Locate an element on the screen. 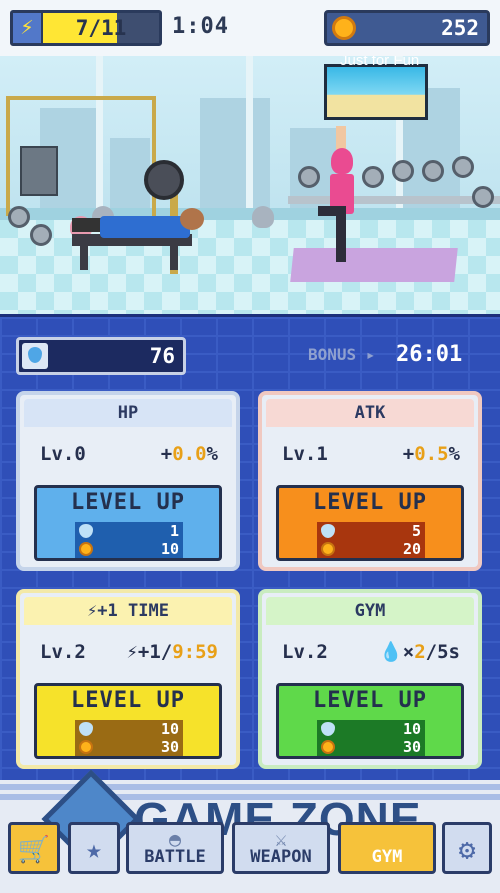 The height and width of the screenshot is (893, 500). time-level-up-button: LEVEL UP 10 30 is located at coordinates (128, 721).